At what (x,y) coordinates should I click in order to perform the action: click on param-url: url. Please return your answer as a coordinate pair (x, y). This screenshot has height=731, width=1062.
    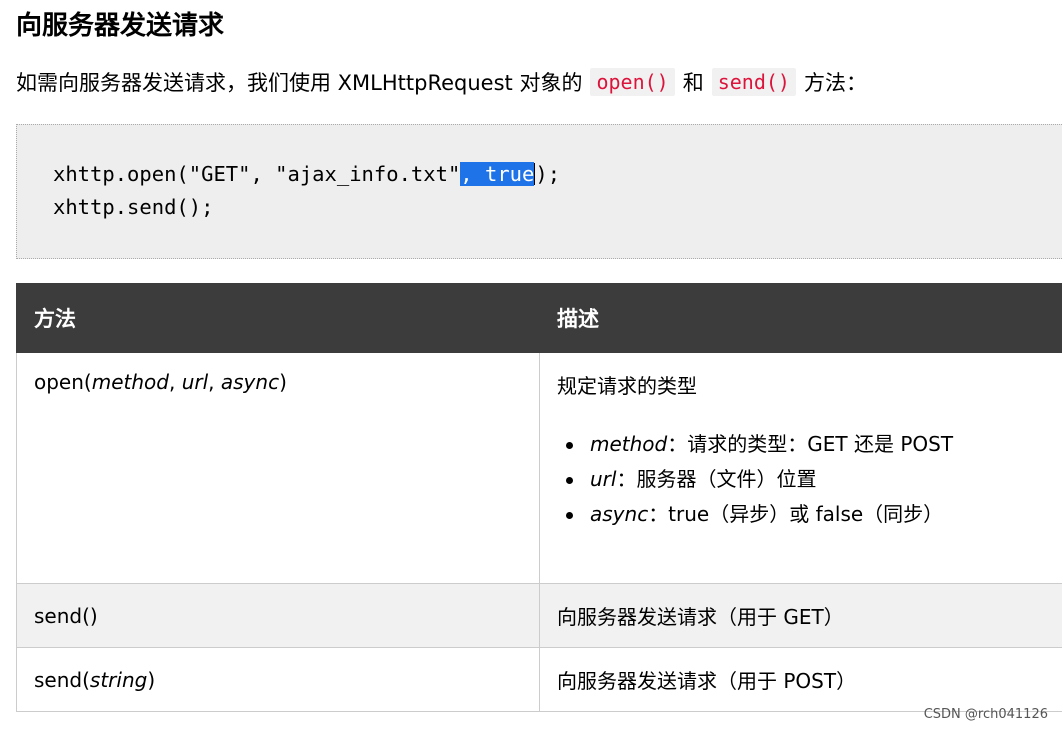
    Looking at the image, I should click on (195, 382).